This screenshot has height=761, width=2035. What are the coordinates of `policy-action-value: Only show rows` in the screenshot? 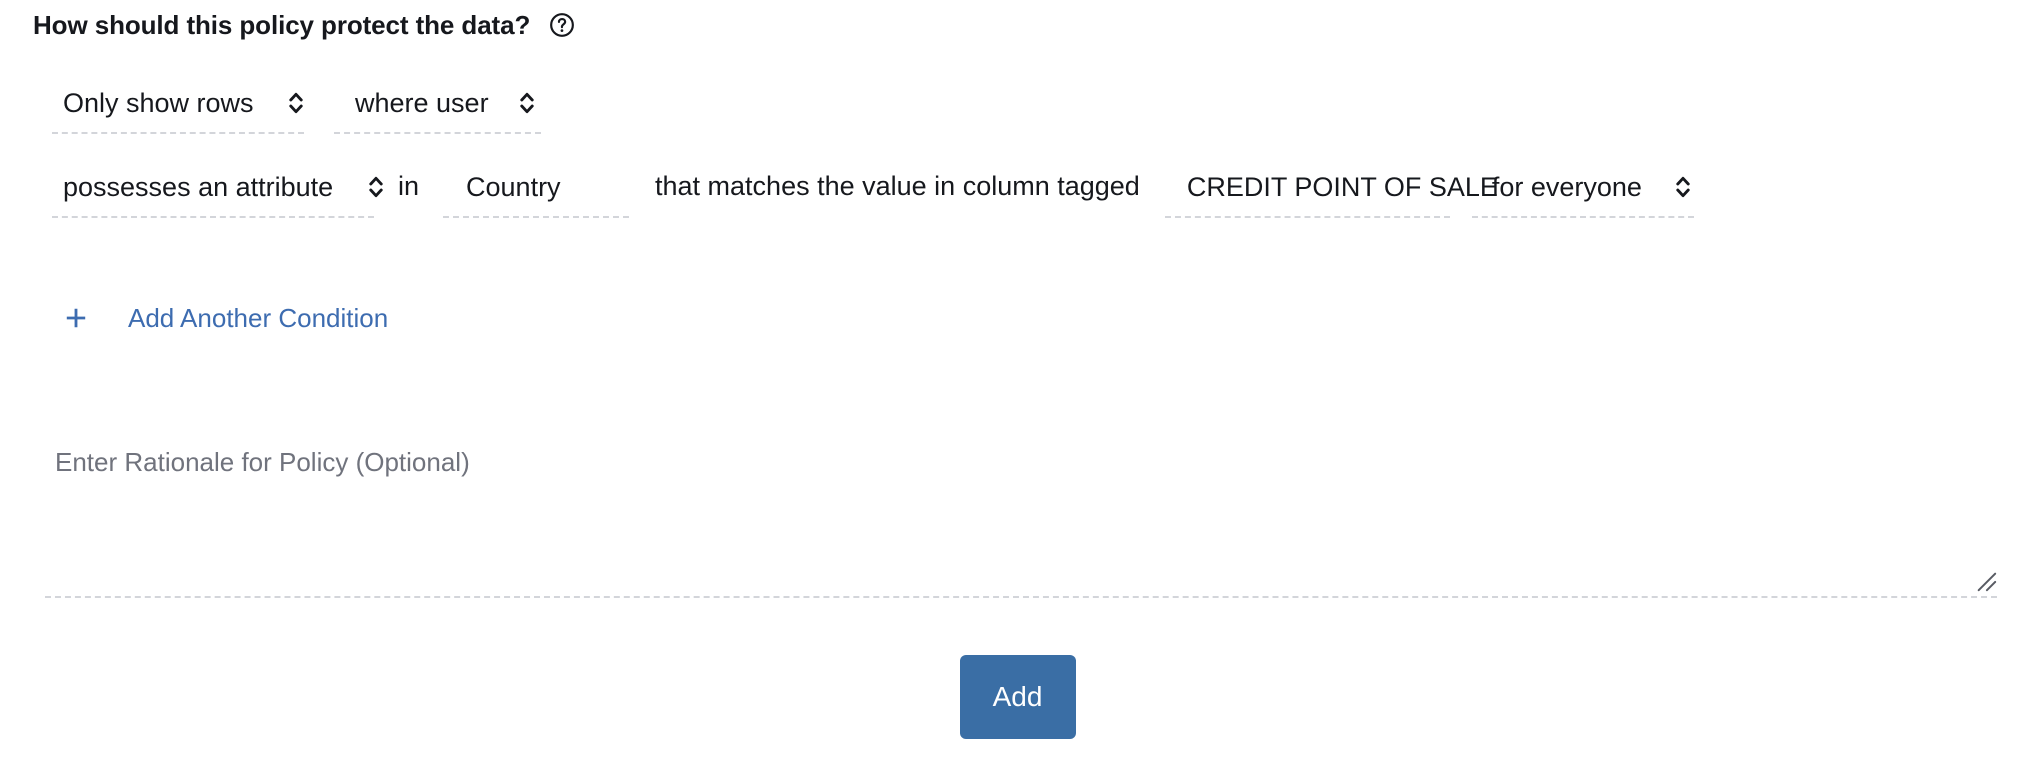 It's located at (158, 102).